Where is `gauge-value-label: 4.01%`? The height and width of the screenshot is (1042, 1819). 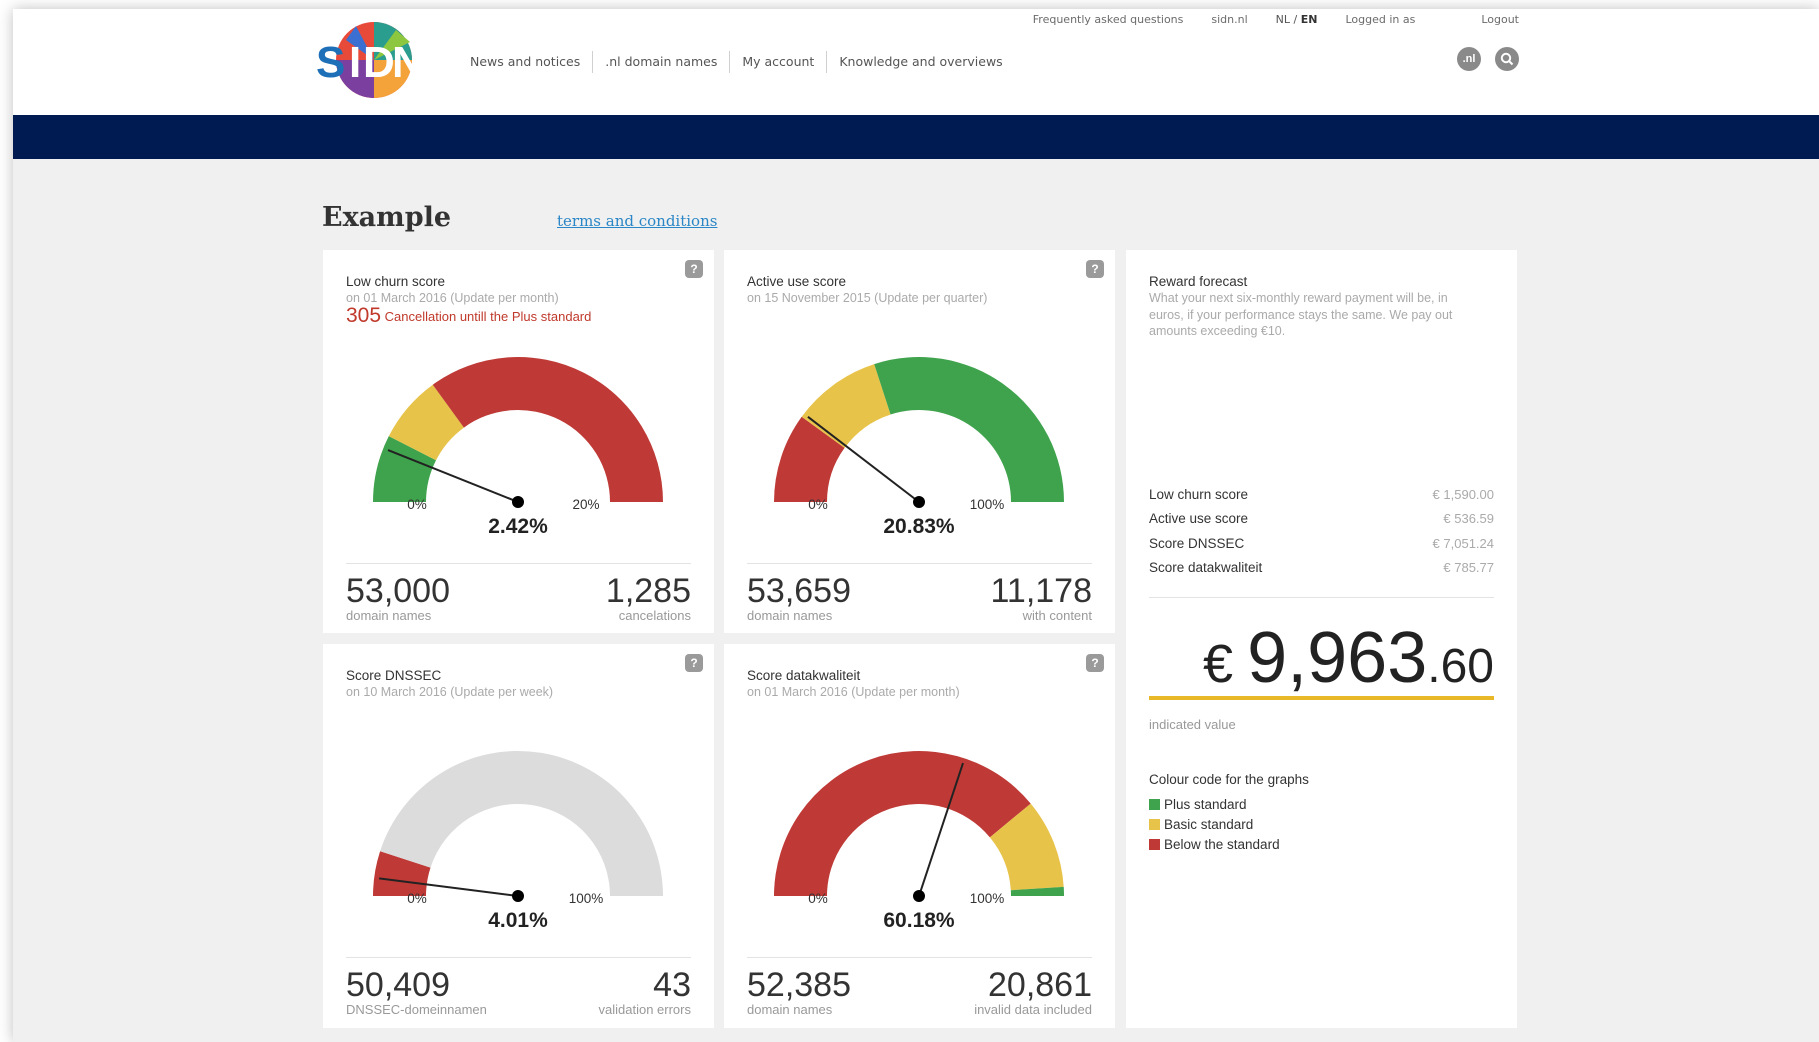
gauge-value-label: 4.01% is located at coordinates (518, 920).